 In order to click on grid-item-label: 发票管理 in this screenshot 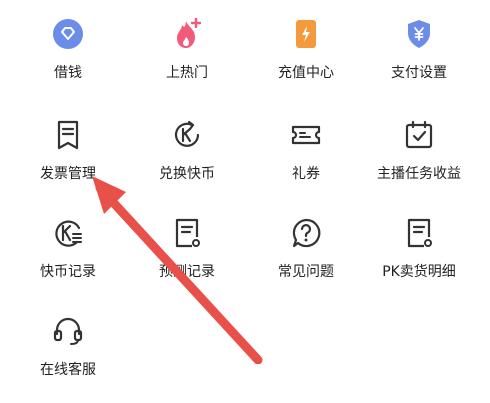, I will do `click(68, 174)`.